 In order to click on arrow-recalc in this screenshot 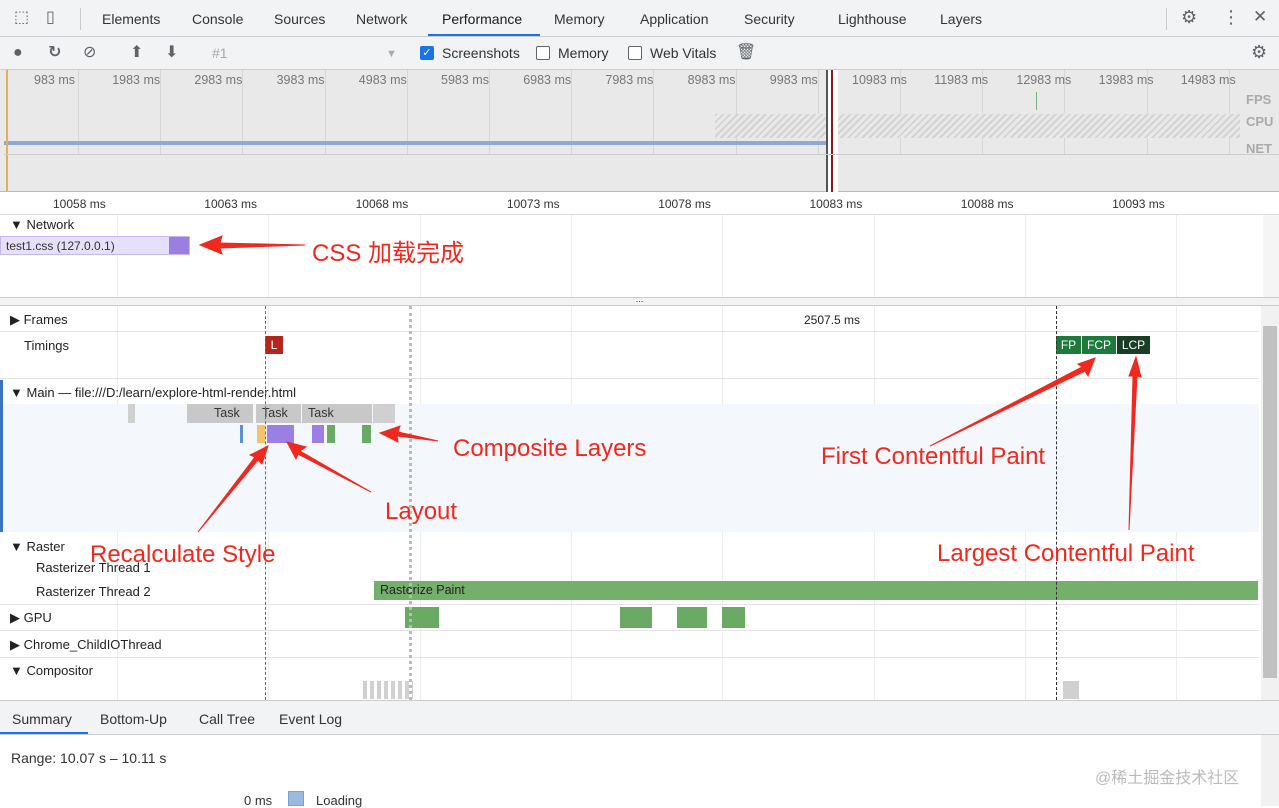, I will do `click(233, 489)`.